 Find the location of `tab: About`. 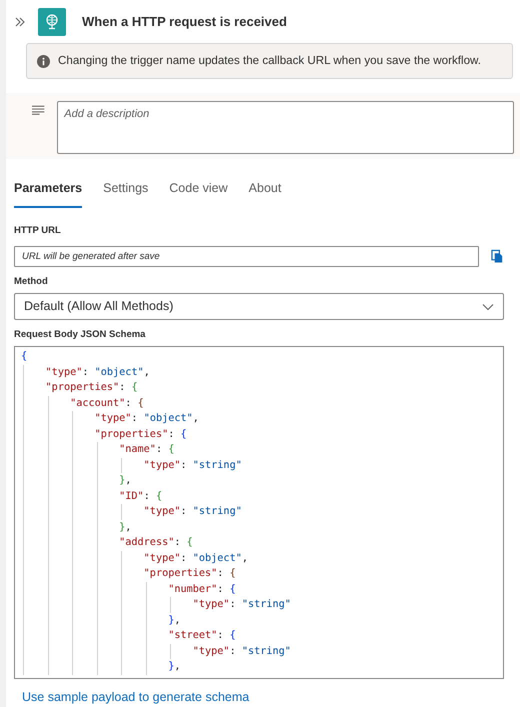

tab: About is located at coordinates (265, 191).